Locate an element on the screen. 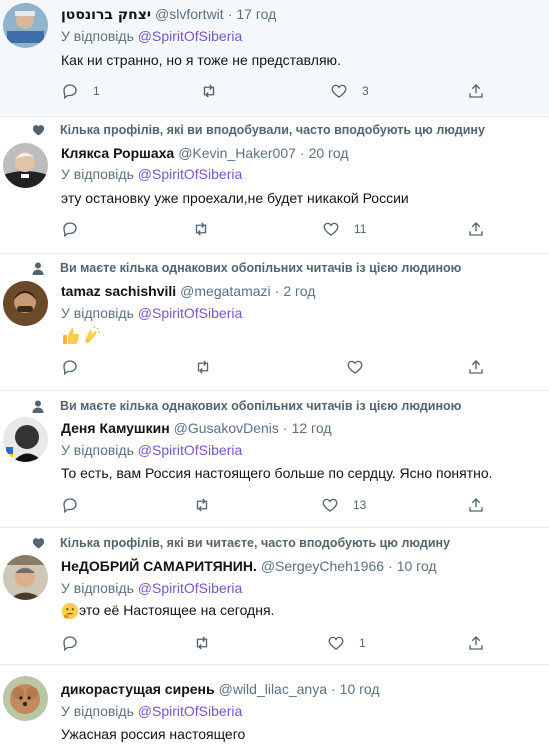  tweet-actions: 13 is located at coordinates (296, 506).